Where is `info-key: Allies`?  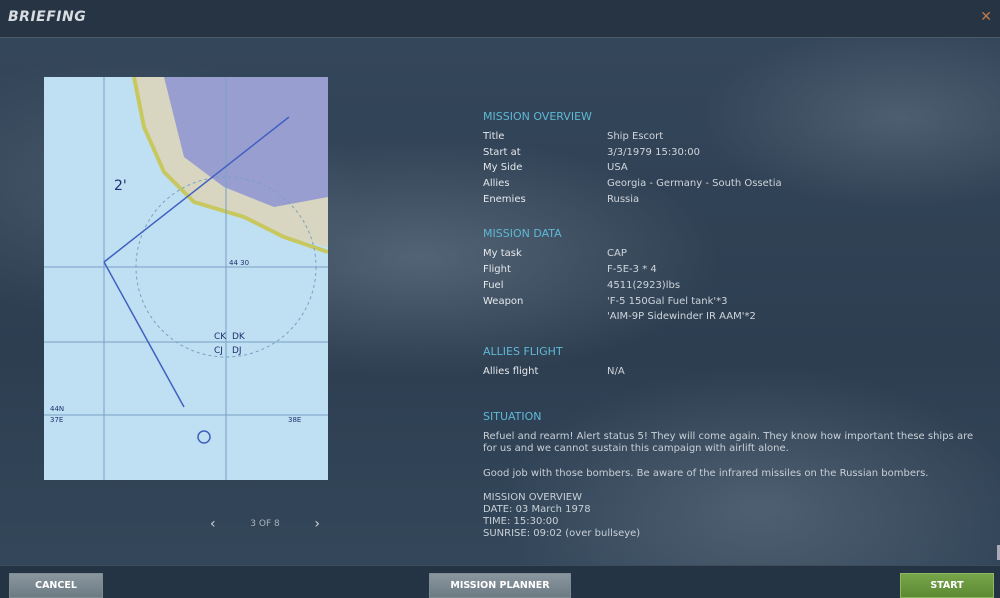
info-key: Allies is located at coordinates (496, 184).